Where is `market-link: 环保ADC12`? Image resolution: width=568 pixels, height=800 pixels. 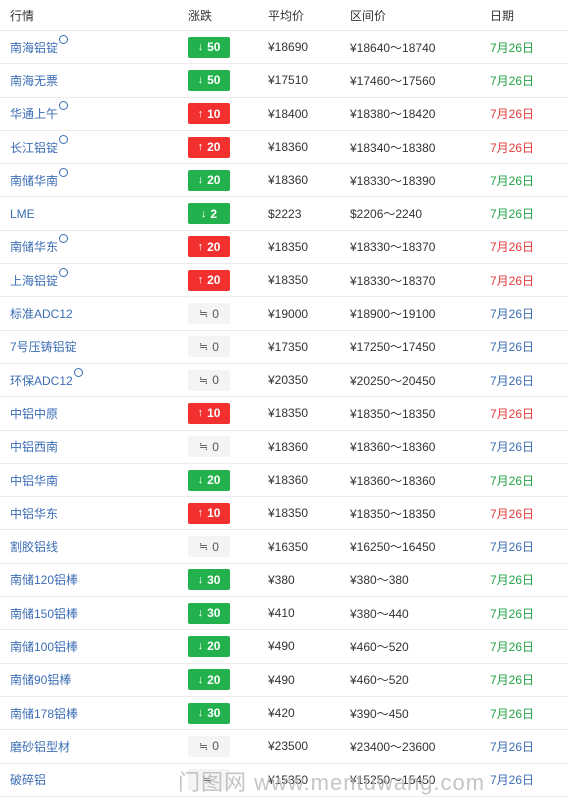
market-link: 环保ADC12 is located at coordinates (46, 378).